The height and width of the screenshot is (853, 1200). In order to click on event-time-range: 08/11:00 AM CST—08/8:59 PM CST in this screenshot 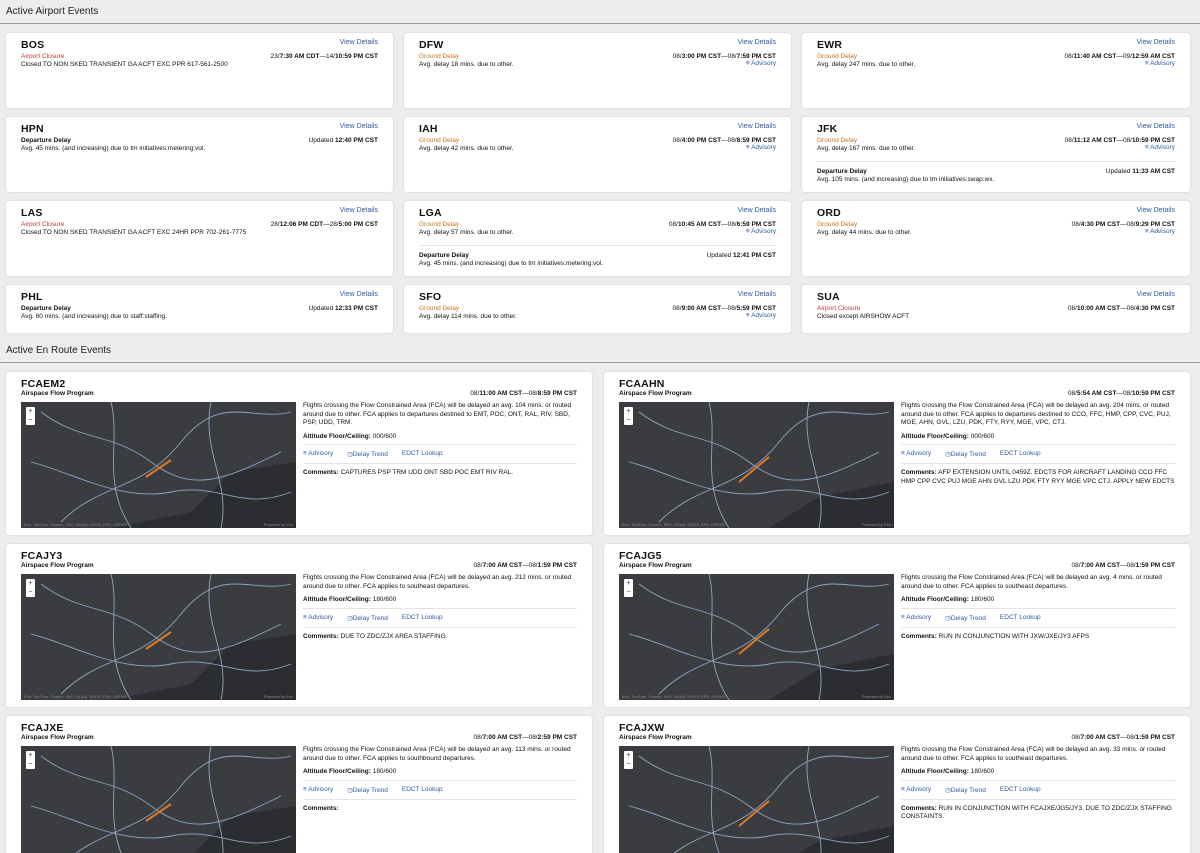, I will do `click(523, 393)`.